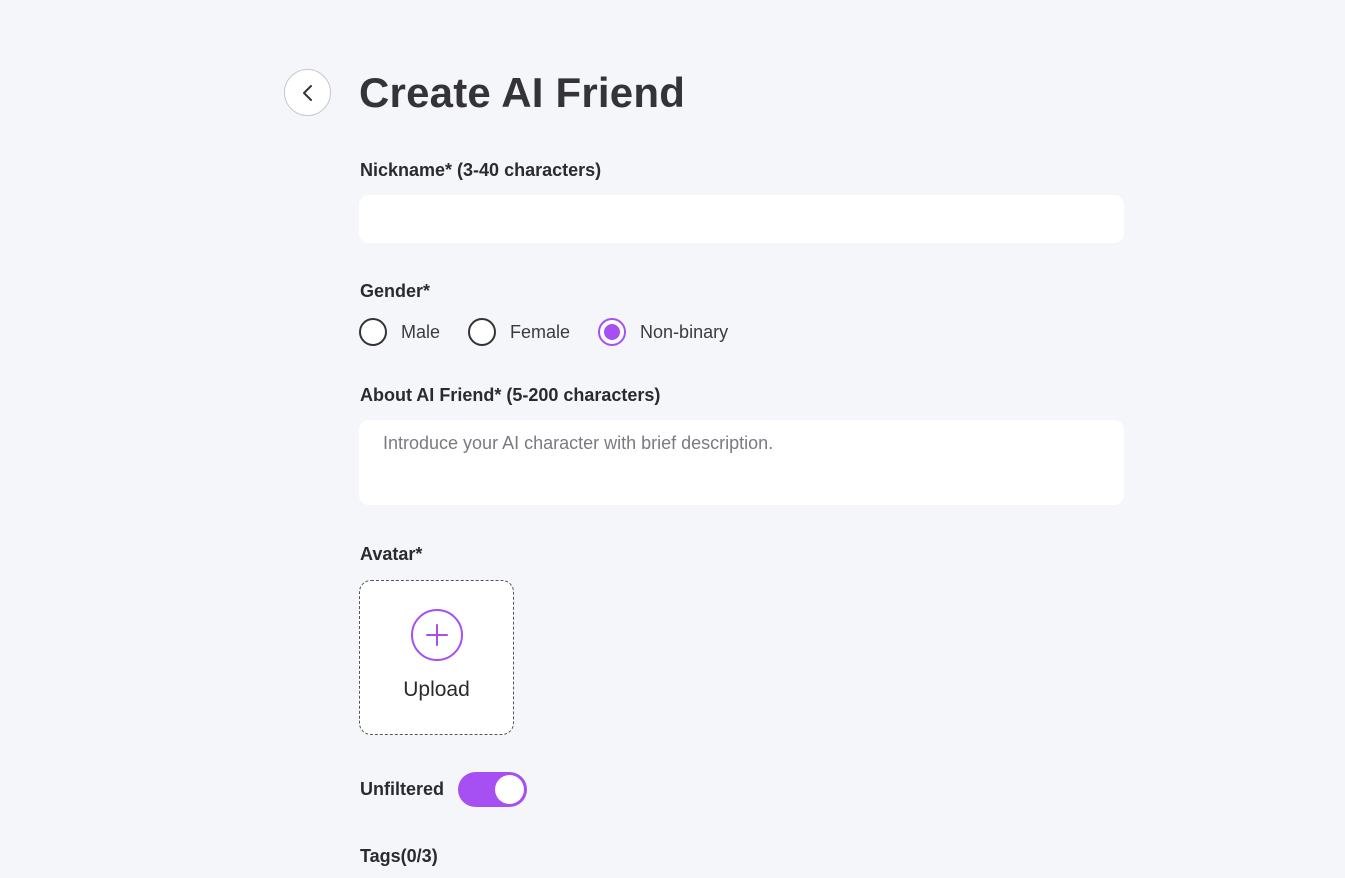 This screenshot has height=878, width=1345. What do you see at coordinates (402, 789) in the screenshot?
I see `unfiltered-label: Unfiltered` at bounding box center [402, 789].